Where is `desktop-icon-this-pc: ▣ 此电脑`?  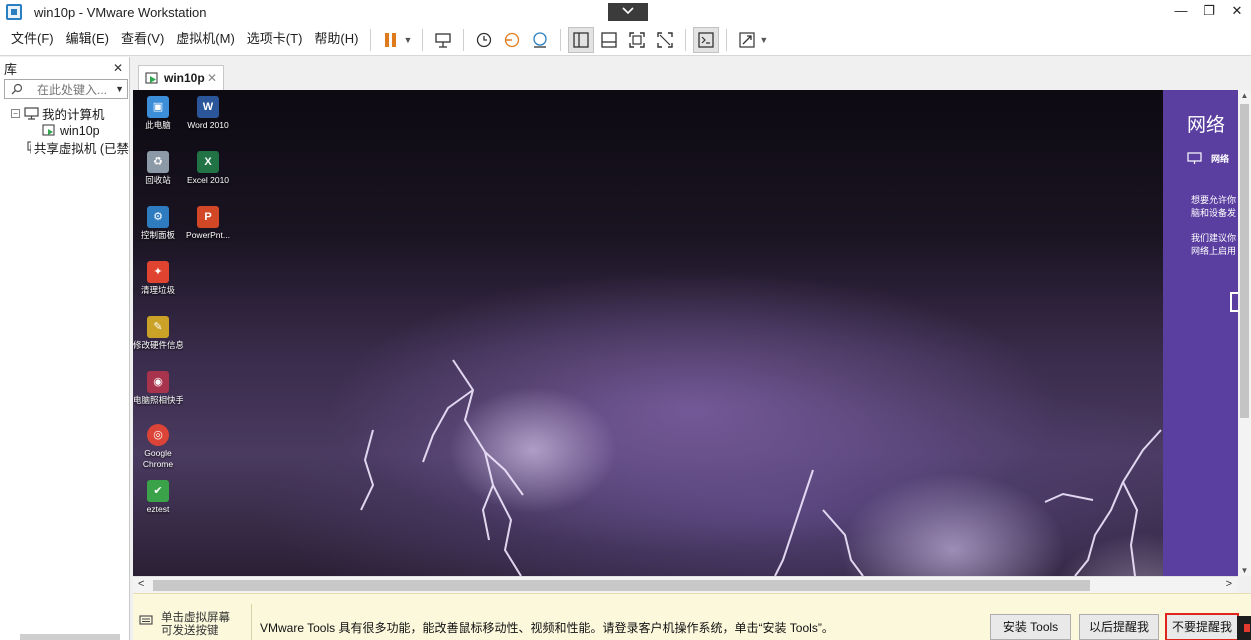 desktop-icon-this-pc: ▣ 此电脑 is located at coordinates (158, 113).